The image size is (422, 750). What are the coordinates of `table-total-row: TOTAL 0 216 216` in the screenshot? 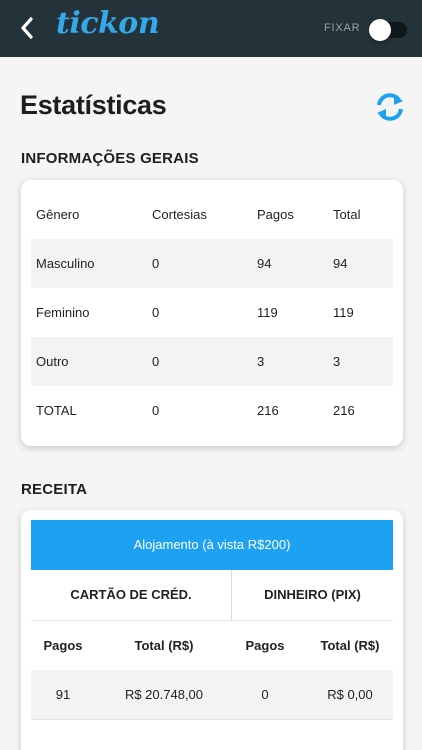 It's located at (212, 410).